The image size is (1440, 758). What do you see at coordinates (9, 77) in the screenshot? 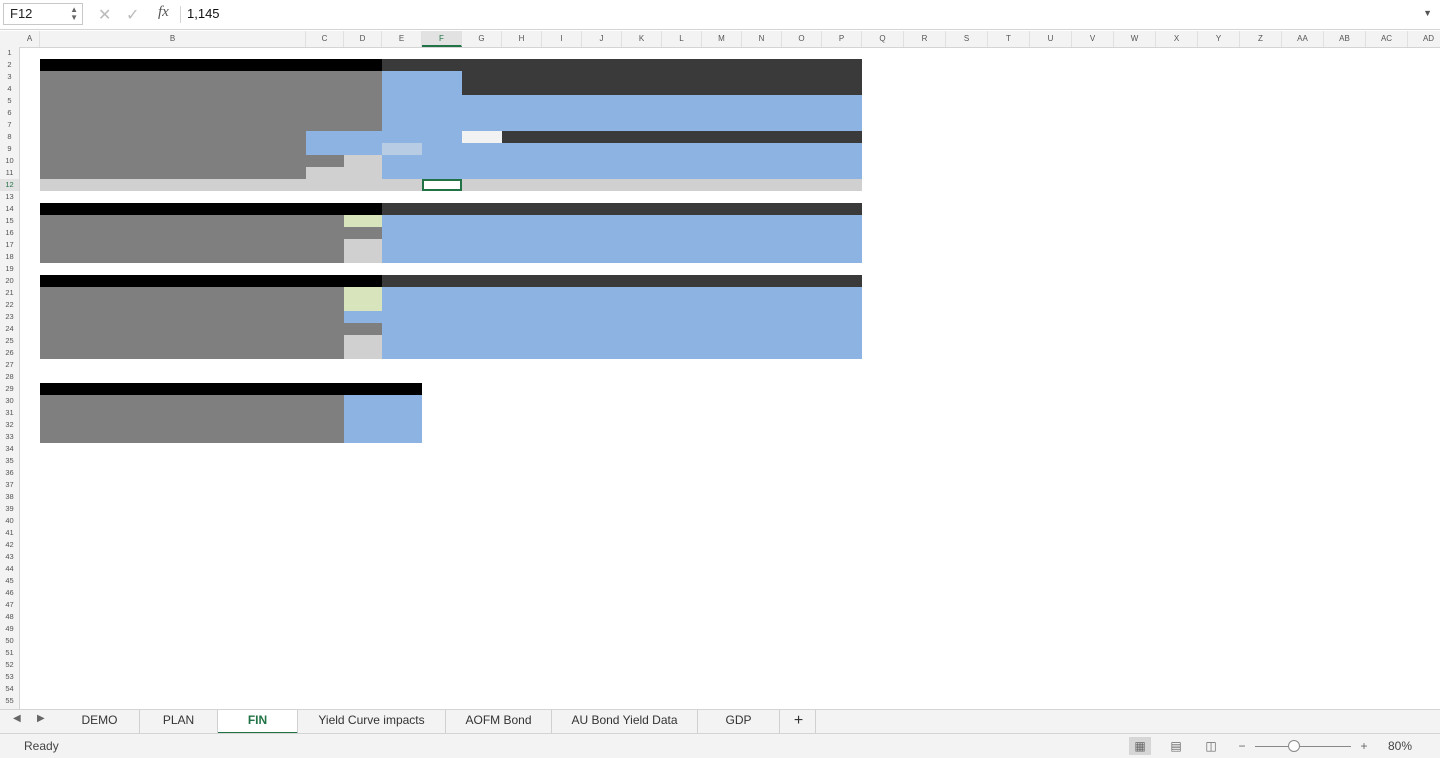
I see `row-header: 3` at bounding box center [9, 77].